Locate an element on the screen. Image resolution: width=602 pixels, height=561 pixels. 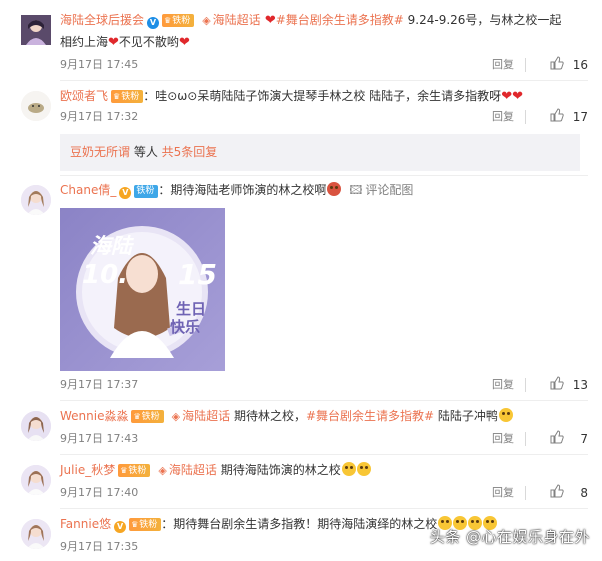
comment-body: Julie_秋梦 ♛铁粉 ◈ 海陆超话 期待海陆饰演的林之校 is located at coordinates (324, 470).